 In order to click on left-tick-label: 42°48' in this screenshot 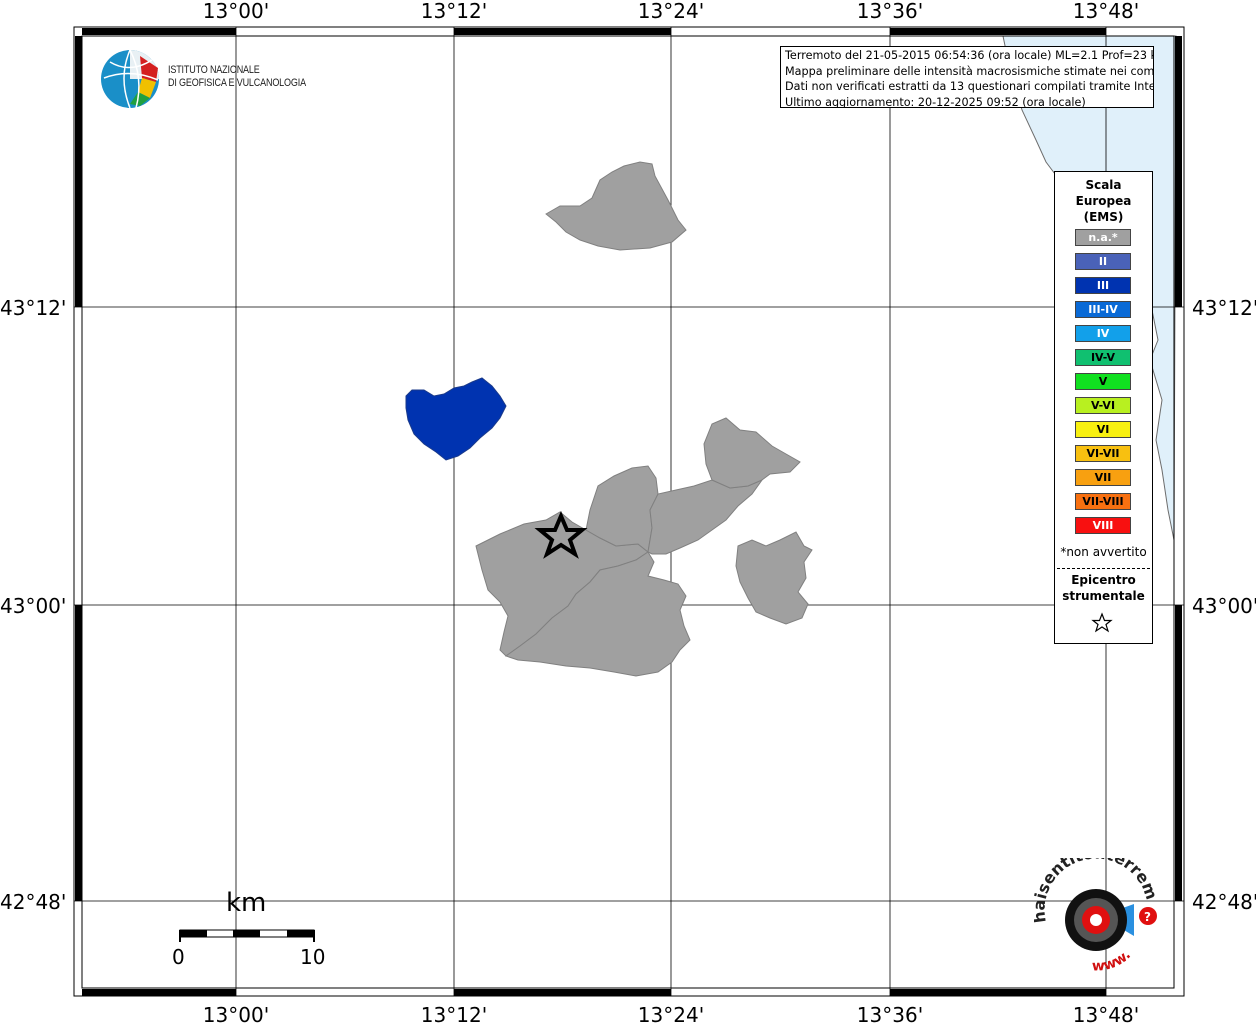, I will do `click(33, 902)`.